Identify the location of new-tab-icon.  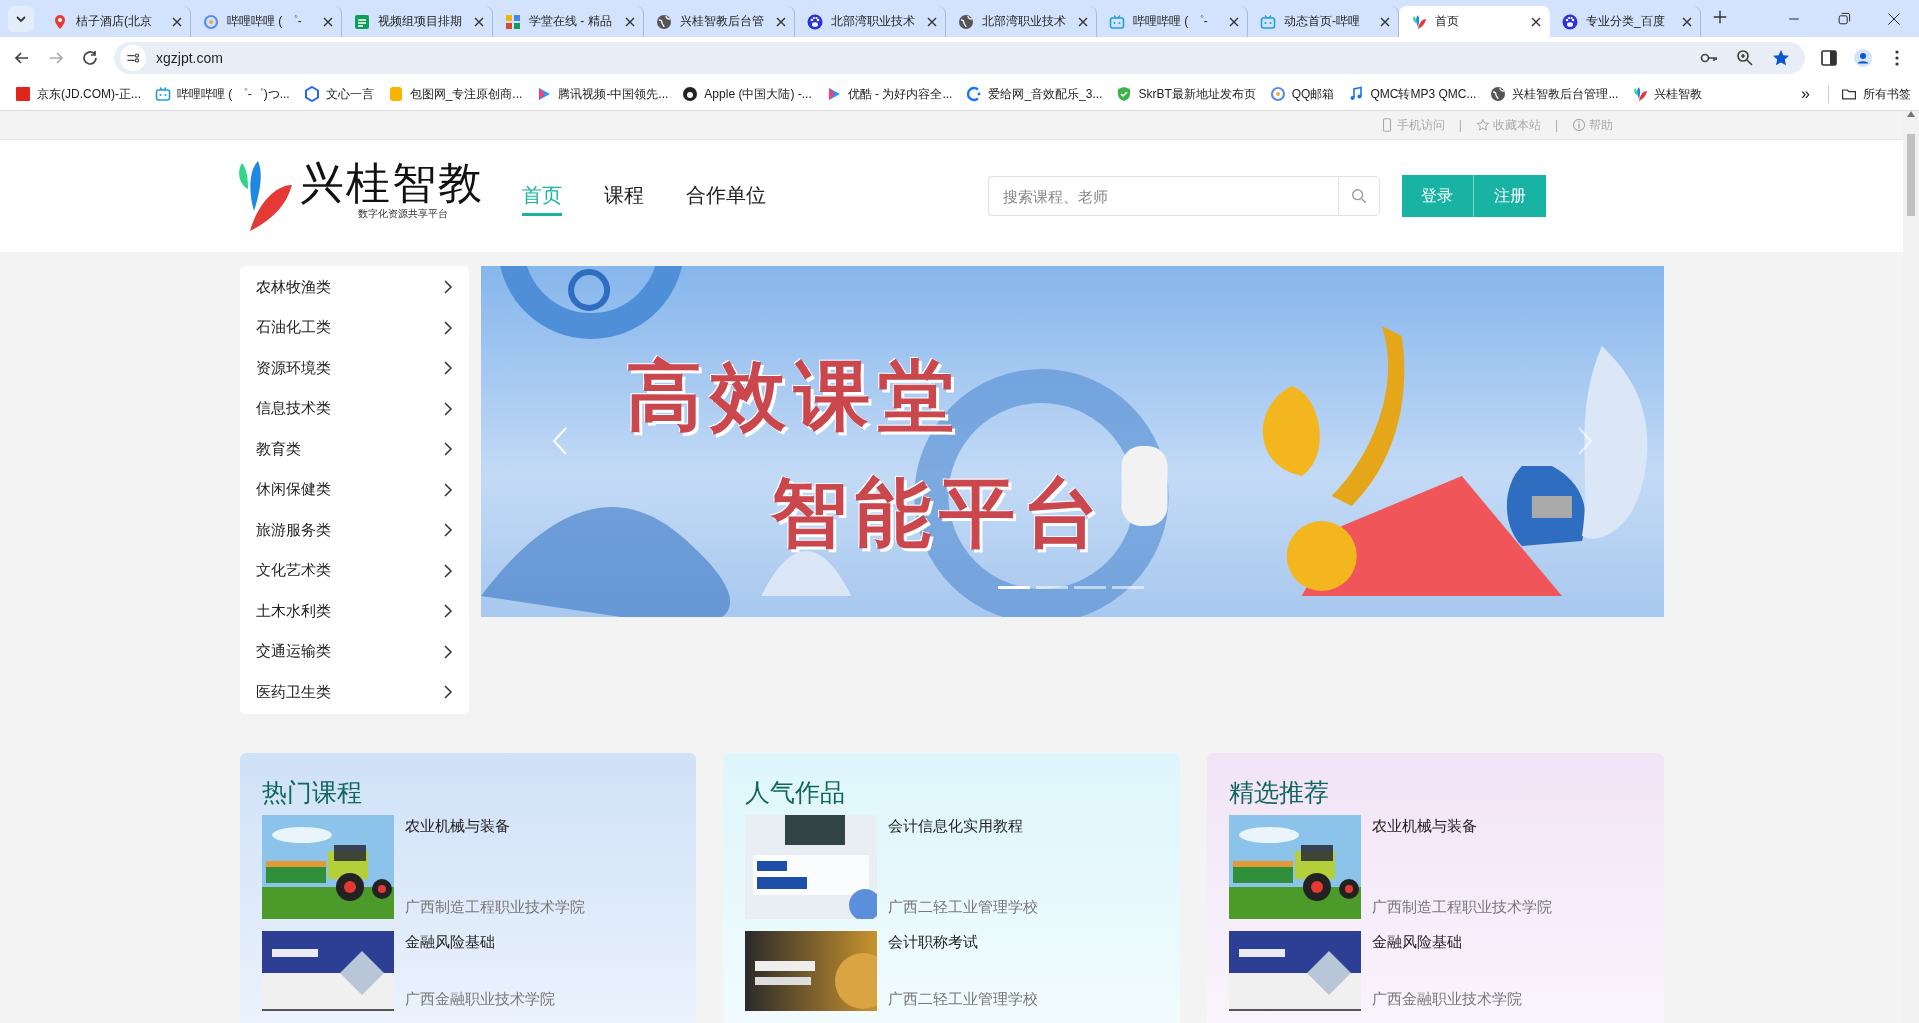
(1720, 17).